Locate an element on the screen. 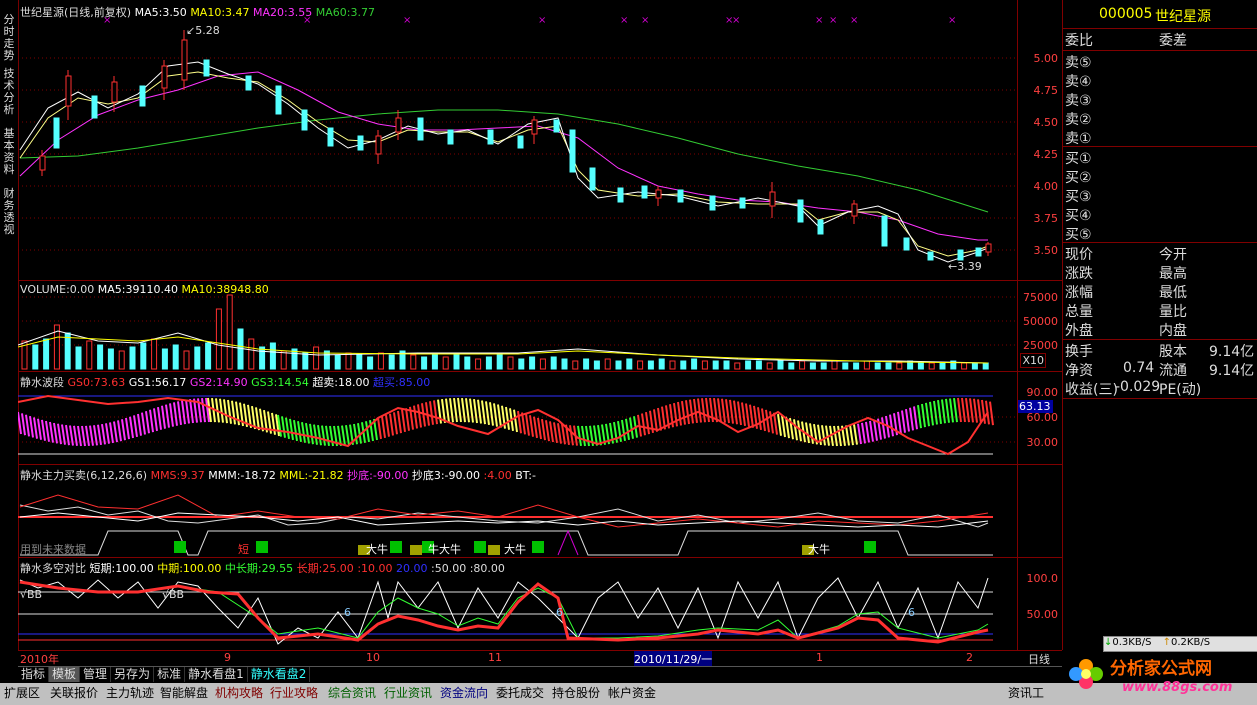 Image resolution: width=1257 pixels, height=705 pixels. signal-short: 短 is located at coordinates (243, 549).